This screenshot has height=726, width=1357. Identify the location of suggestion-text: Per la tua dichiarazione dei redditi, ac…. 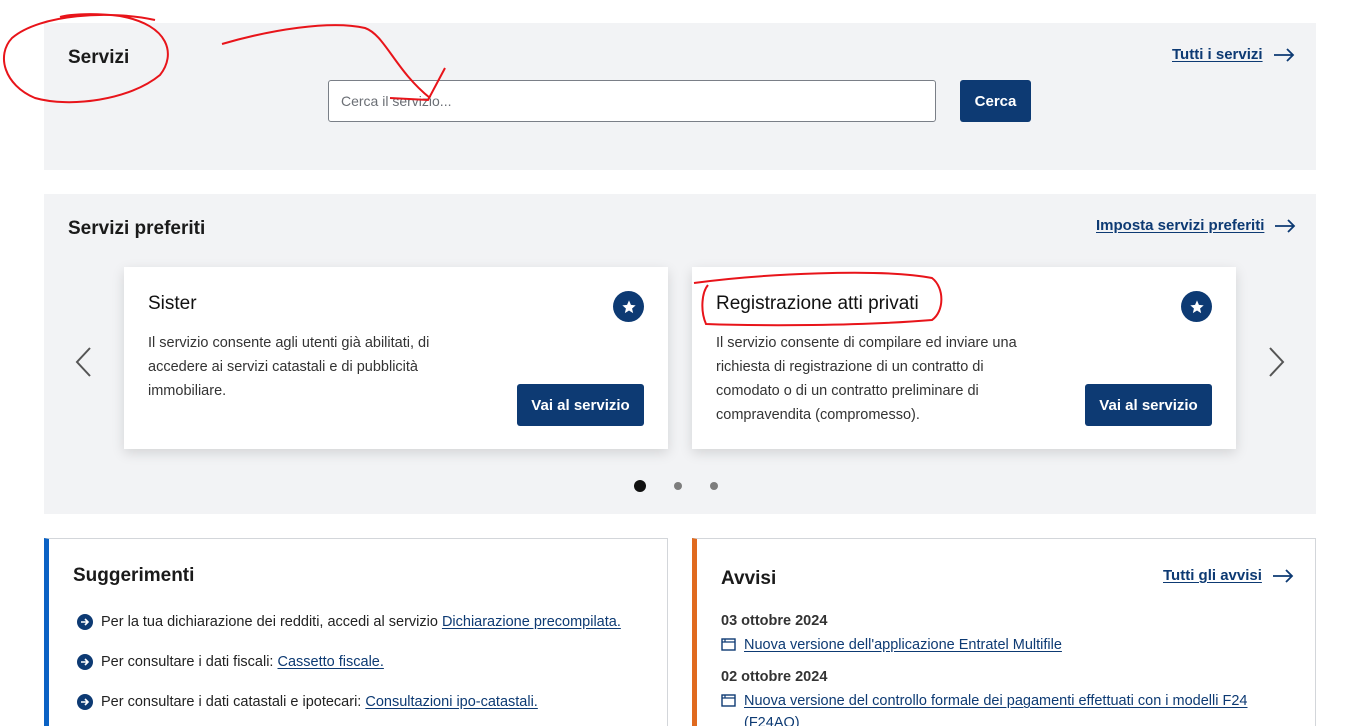
(269, 622).